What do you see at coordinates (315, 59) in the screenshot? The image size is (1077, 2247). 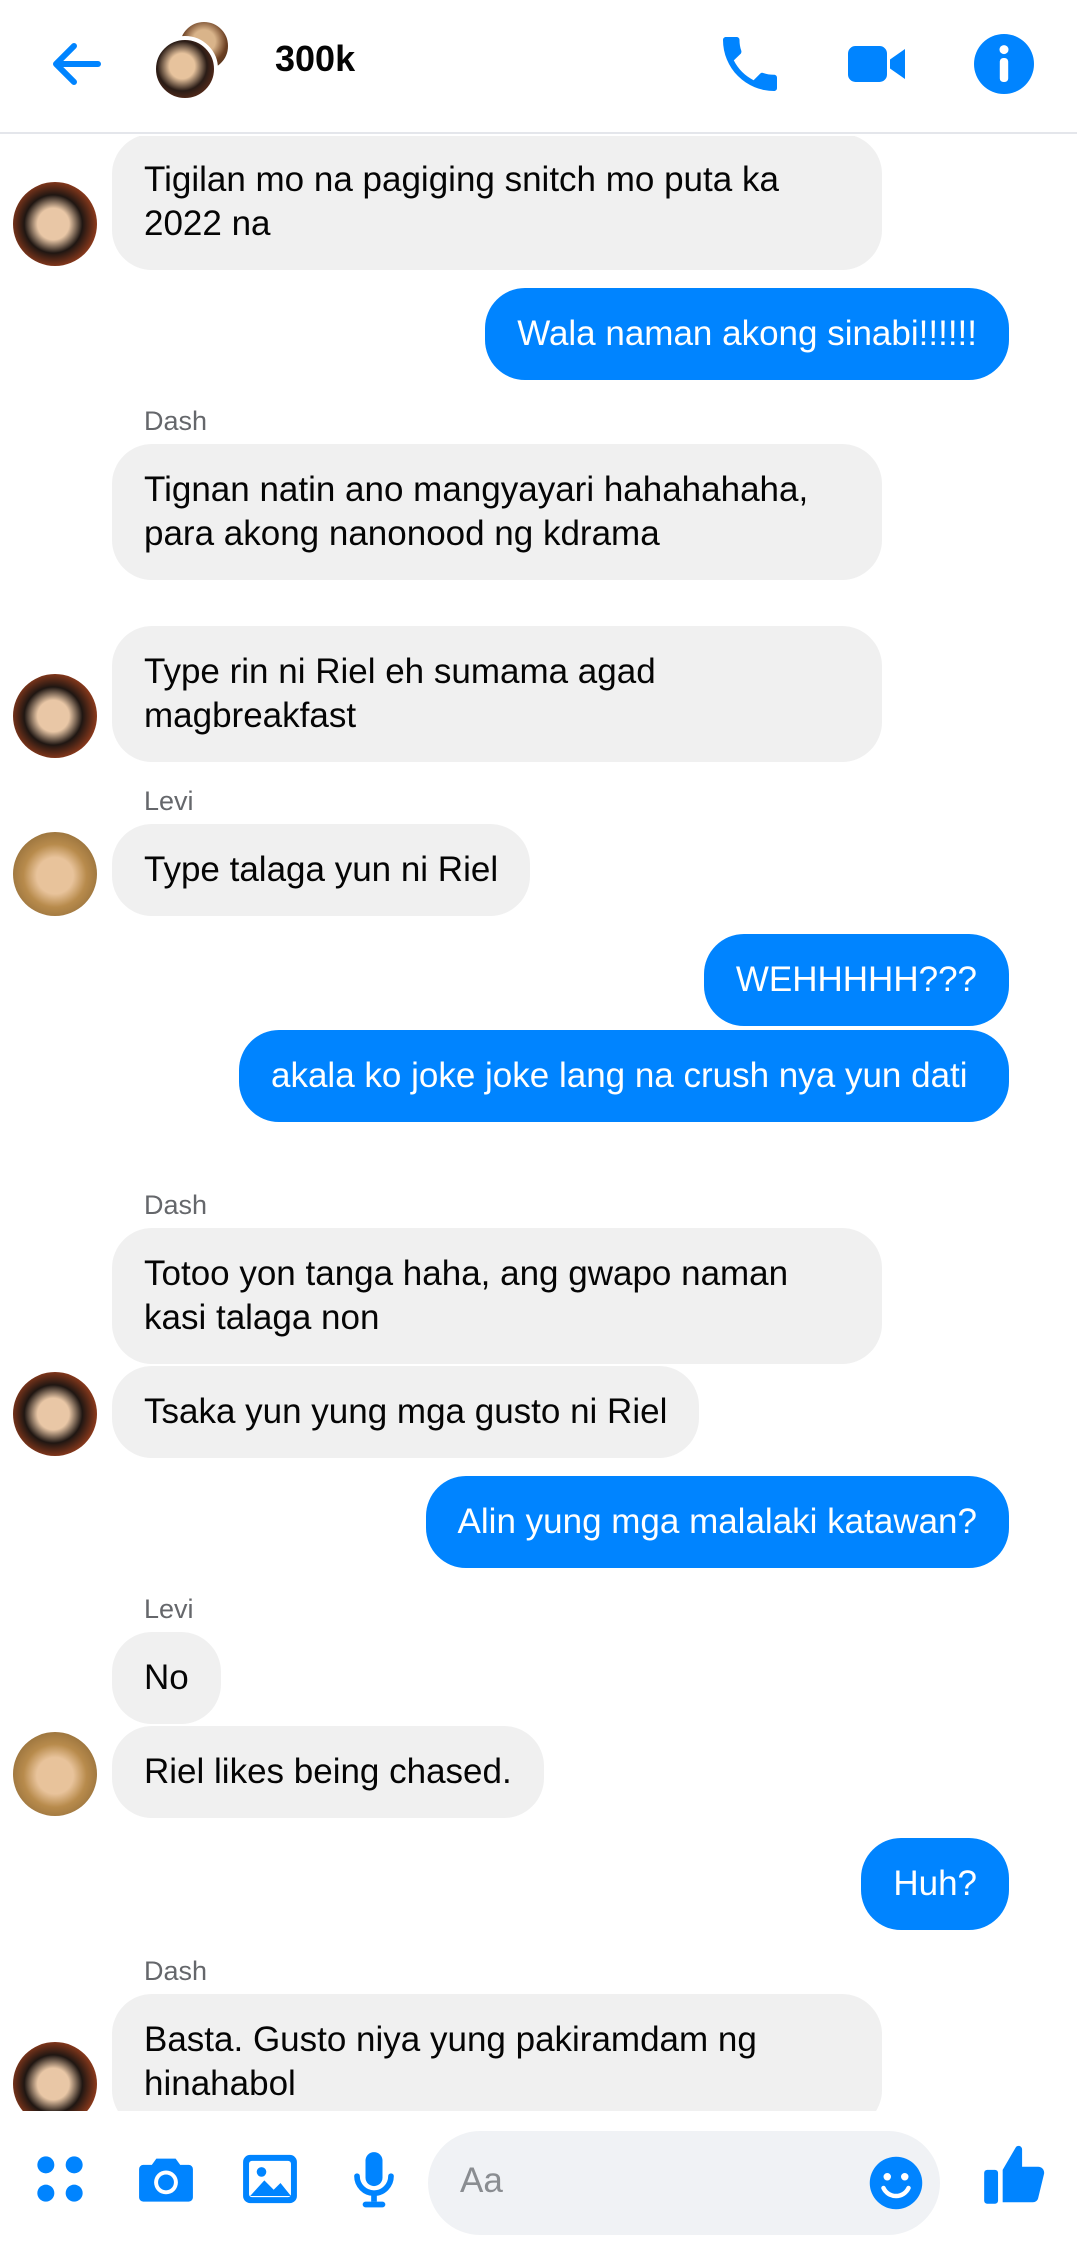 I see `conversation-title: 300k` at bounding box center [315, 59].